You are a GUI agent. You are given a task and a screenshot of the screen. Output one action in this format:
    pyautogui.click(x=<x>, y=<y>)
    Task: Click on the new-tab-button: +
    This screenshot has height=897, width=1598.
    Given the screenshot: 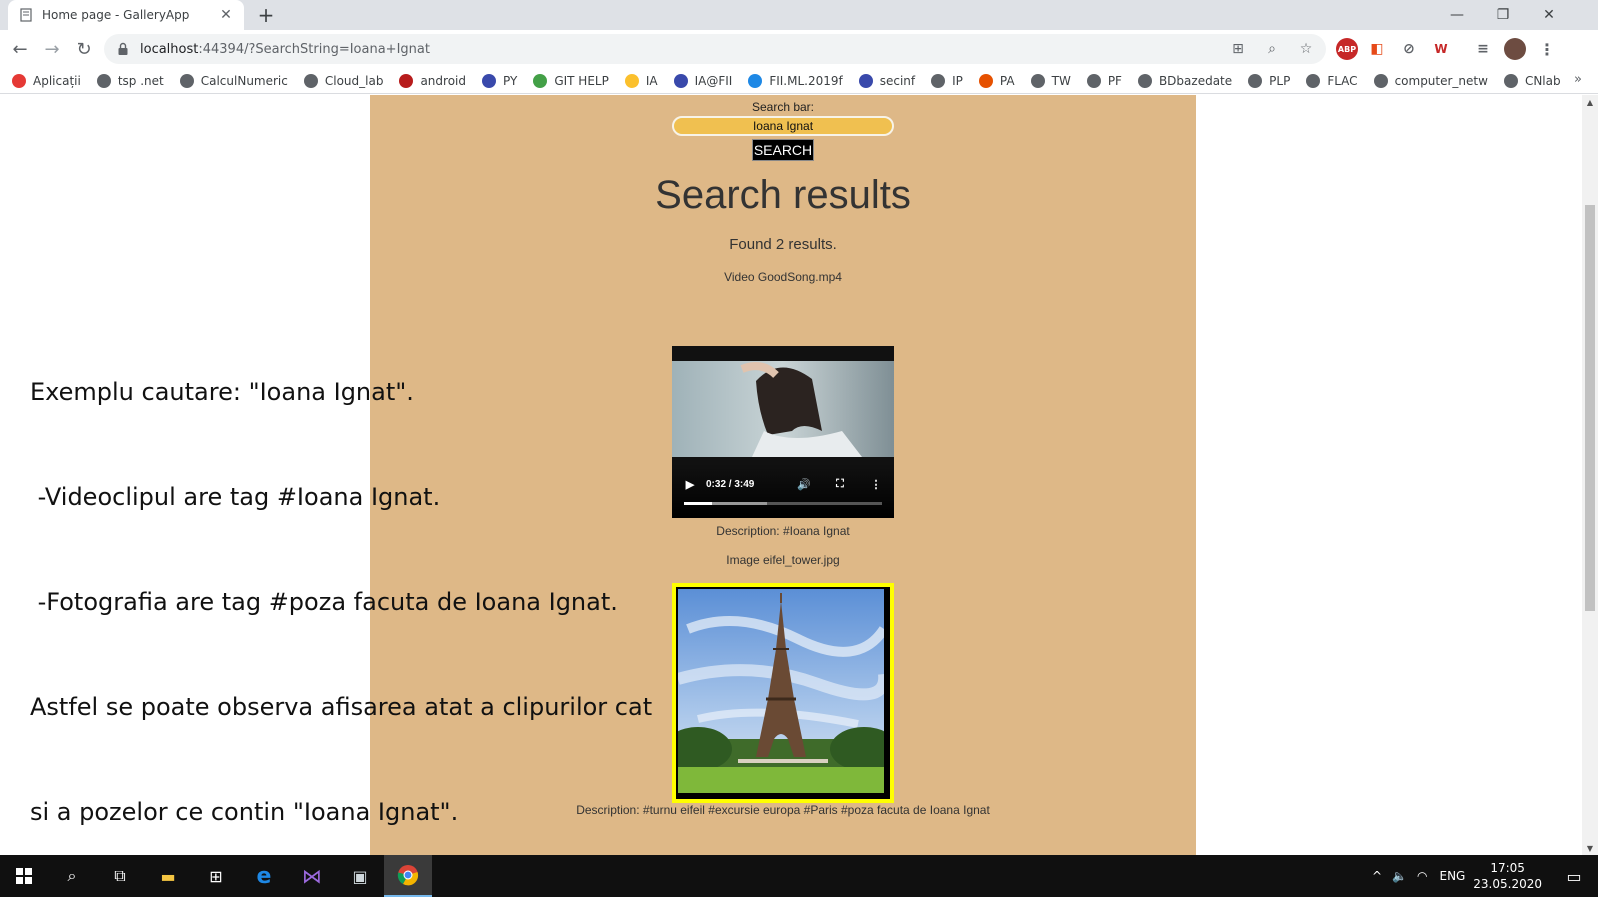 What is the action you would take?
    pyautogui.click(x=266, y=15)
    